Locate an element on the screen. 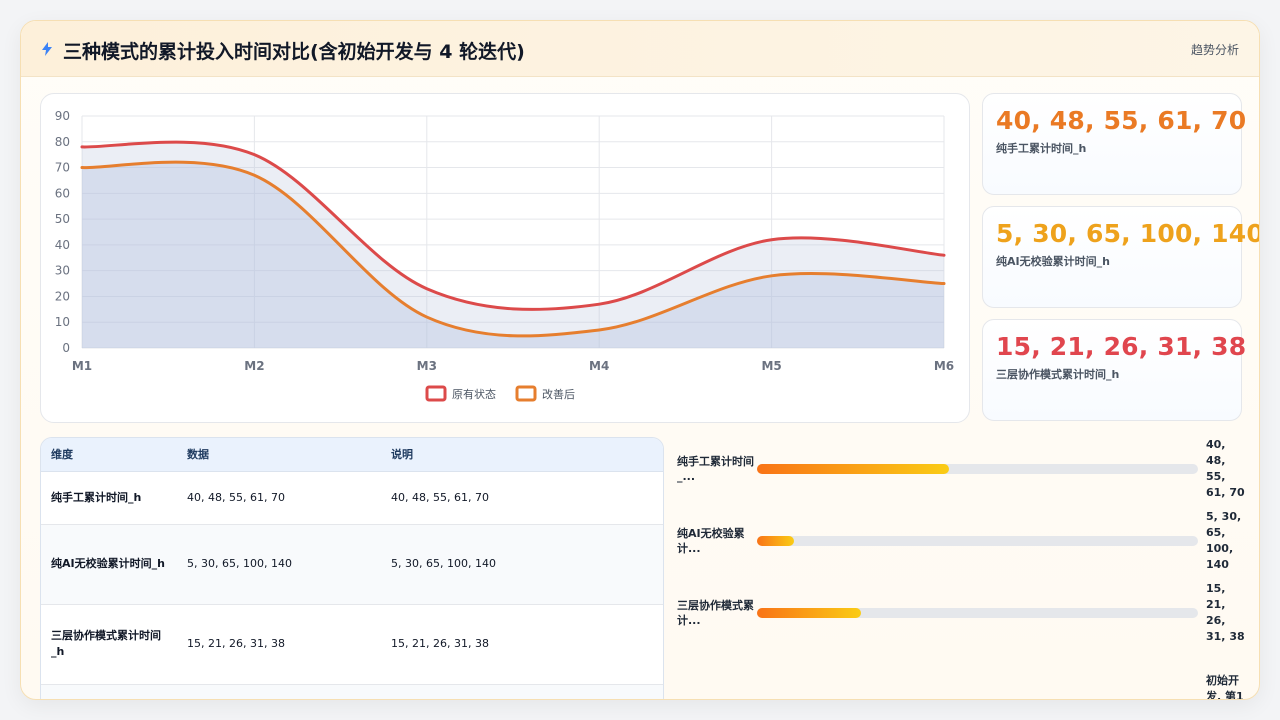 The width and height of the screenshot is (1280, 720). y-tick-label: 10 is located at coordinates (62, 322).